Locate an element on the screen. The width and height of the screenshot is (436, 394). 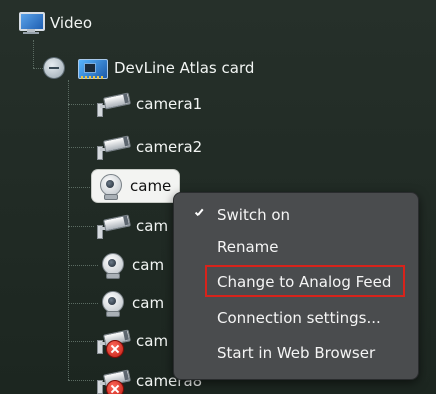
menu-item-start-in-web-browser: Start in Web Browser is located at coordinates (296, 353).